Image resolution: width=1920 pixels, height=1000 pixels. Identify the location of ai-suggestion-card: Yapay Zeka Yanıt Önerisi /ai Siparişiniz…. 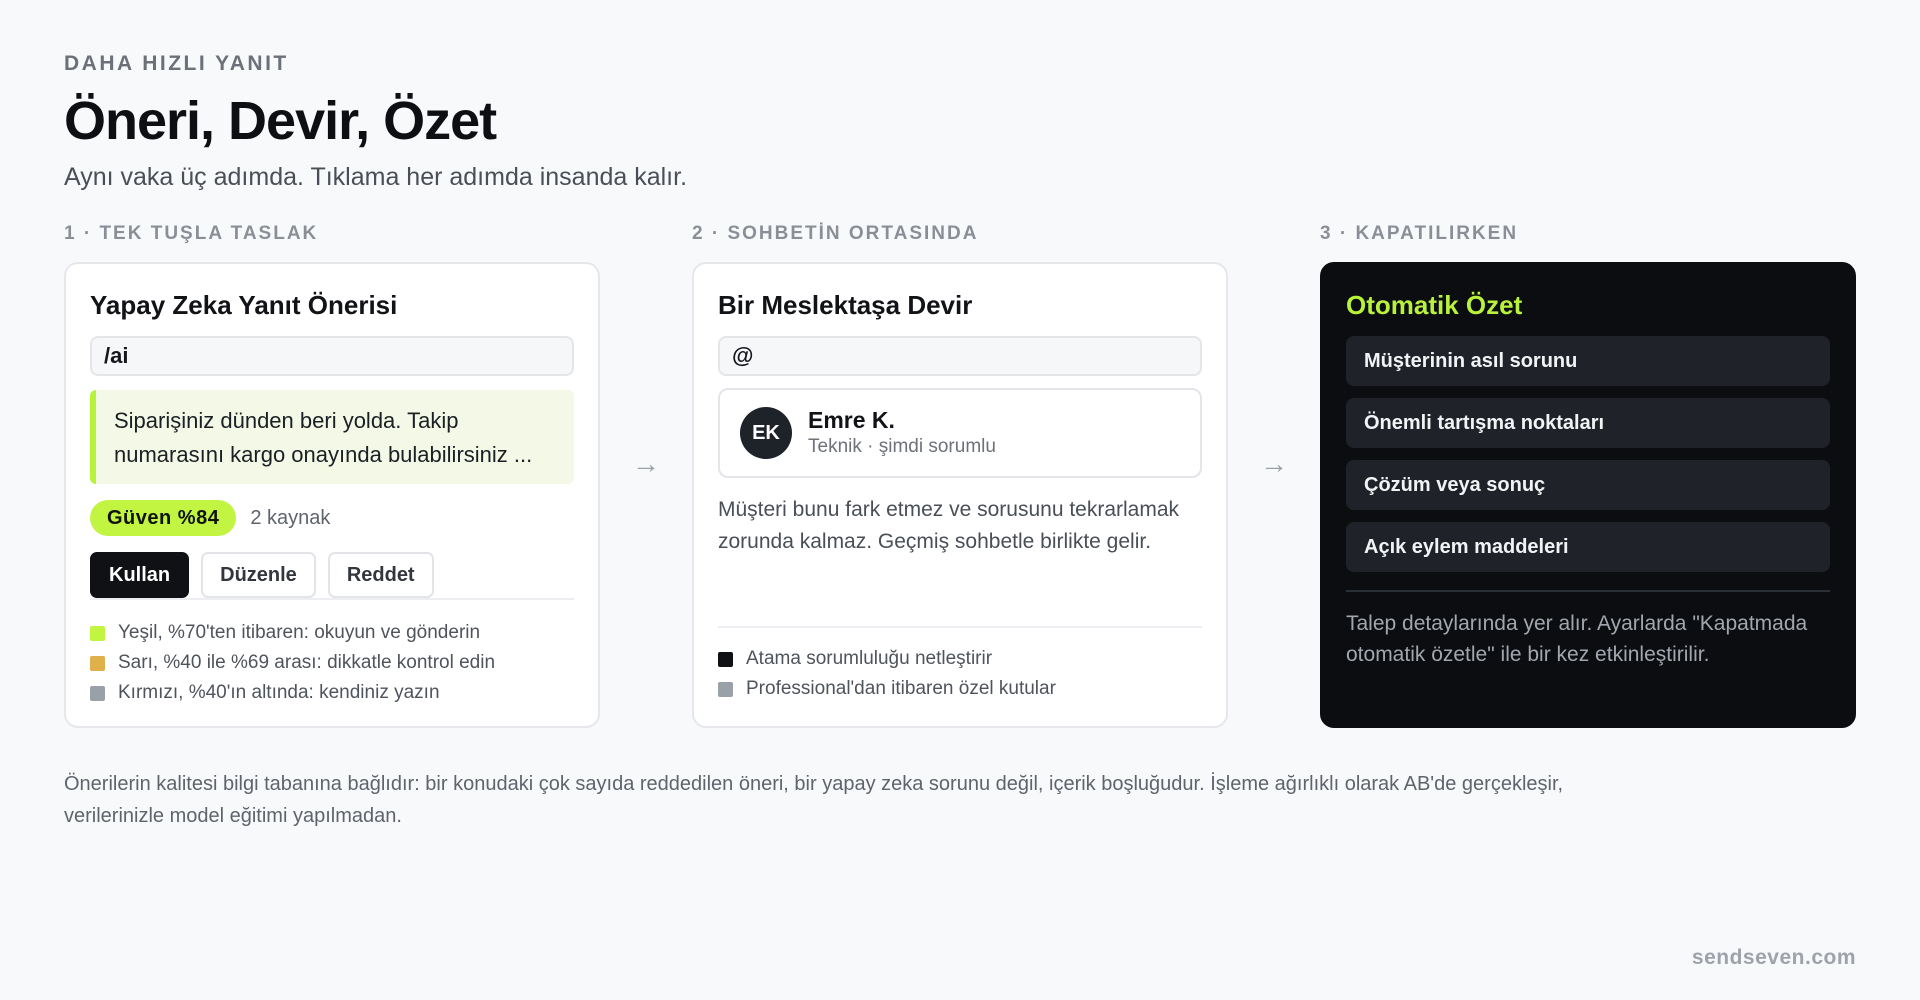
(332, 495).